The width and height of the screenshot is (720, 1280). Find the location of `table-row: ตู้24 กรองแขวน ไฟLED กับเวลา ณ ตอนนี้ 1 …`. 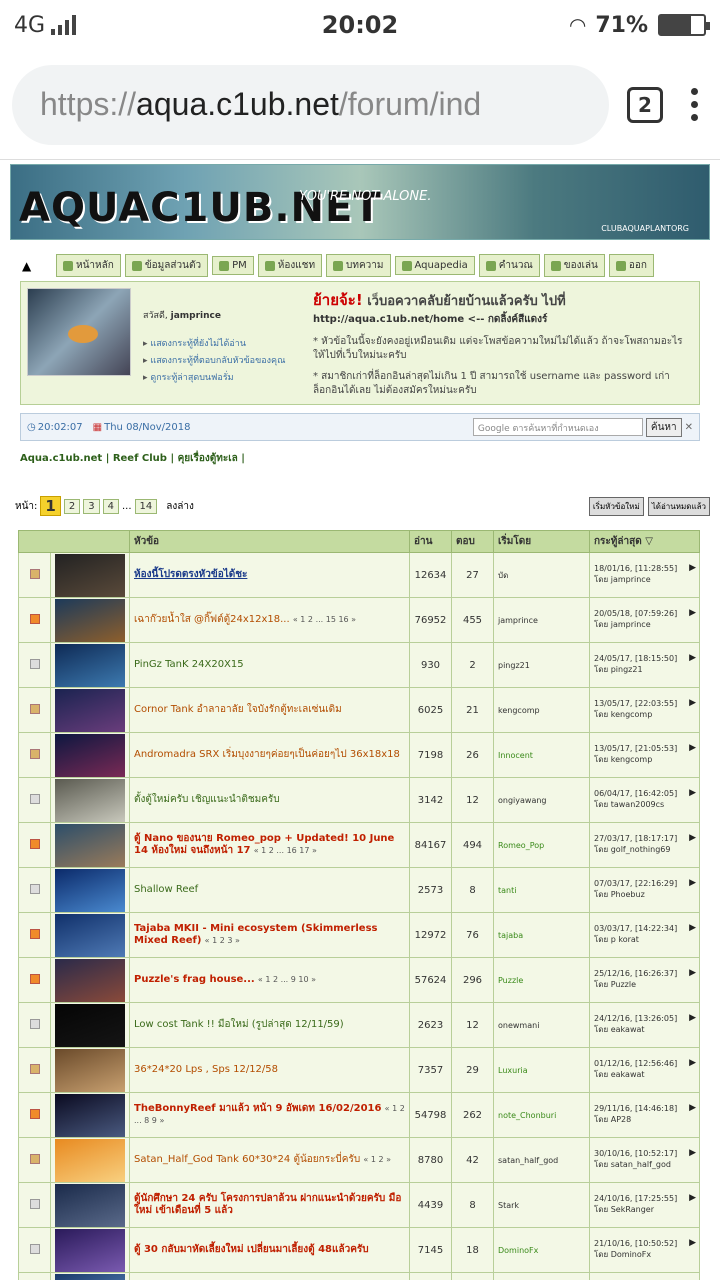

table-row: ตู้24 กรองแขวน ไฟLED กับเวลา ณ ตอนนี้ 1 … is located at coordinates (359, 1276).